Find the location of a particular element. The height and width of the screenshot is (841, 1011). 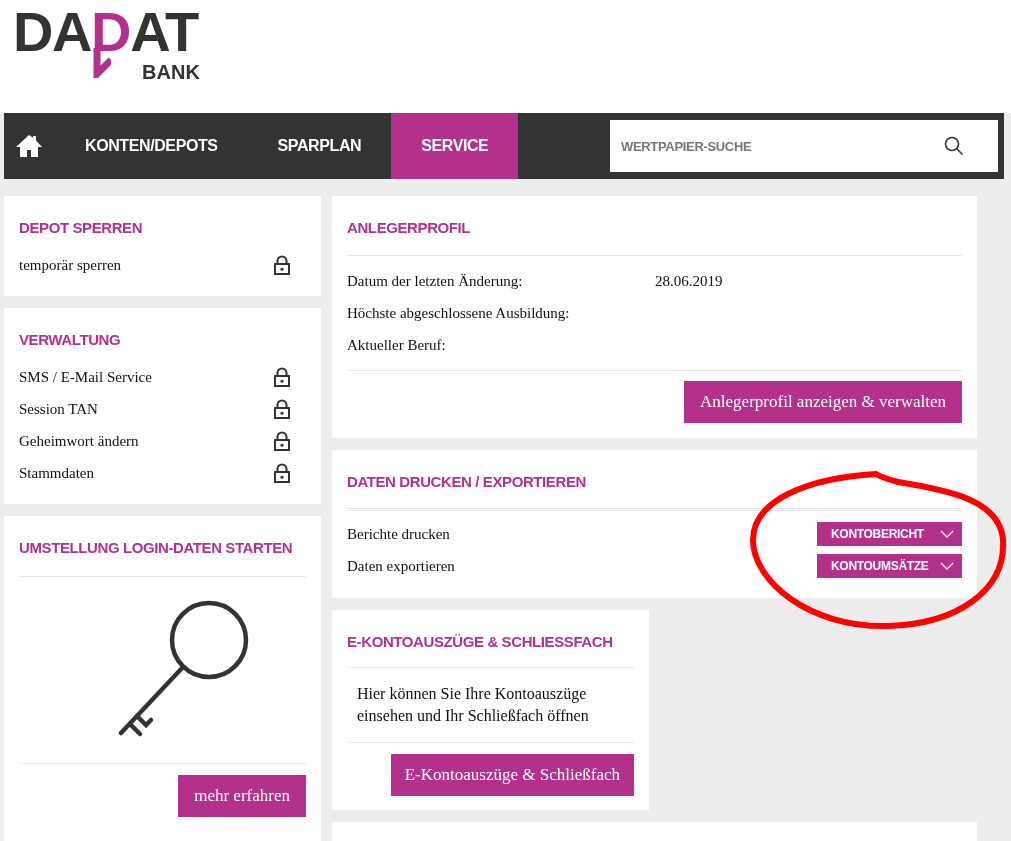

card-title: ANLEGERPROFIL is located at coordinates (409, 228).